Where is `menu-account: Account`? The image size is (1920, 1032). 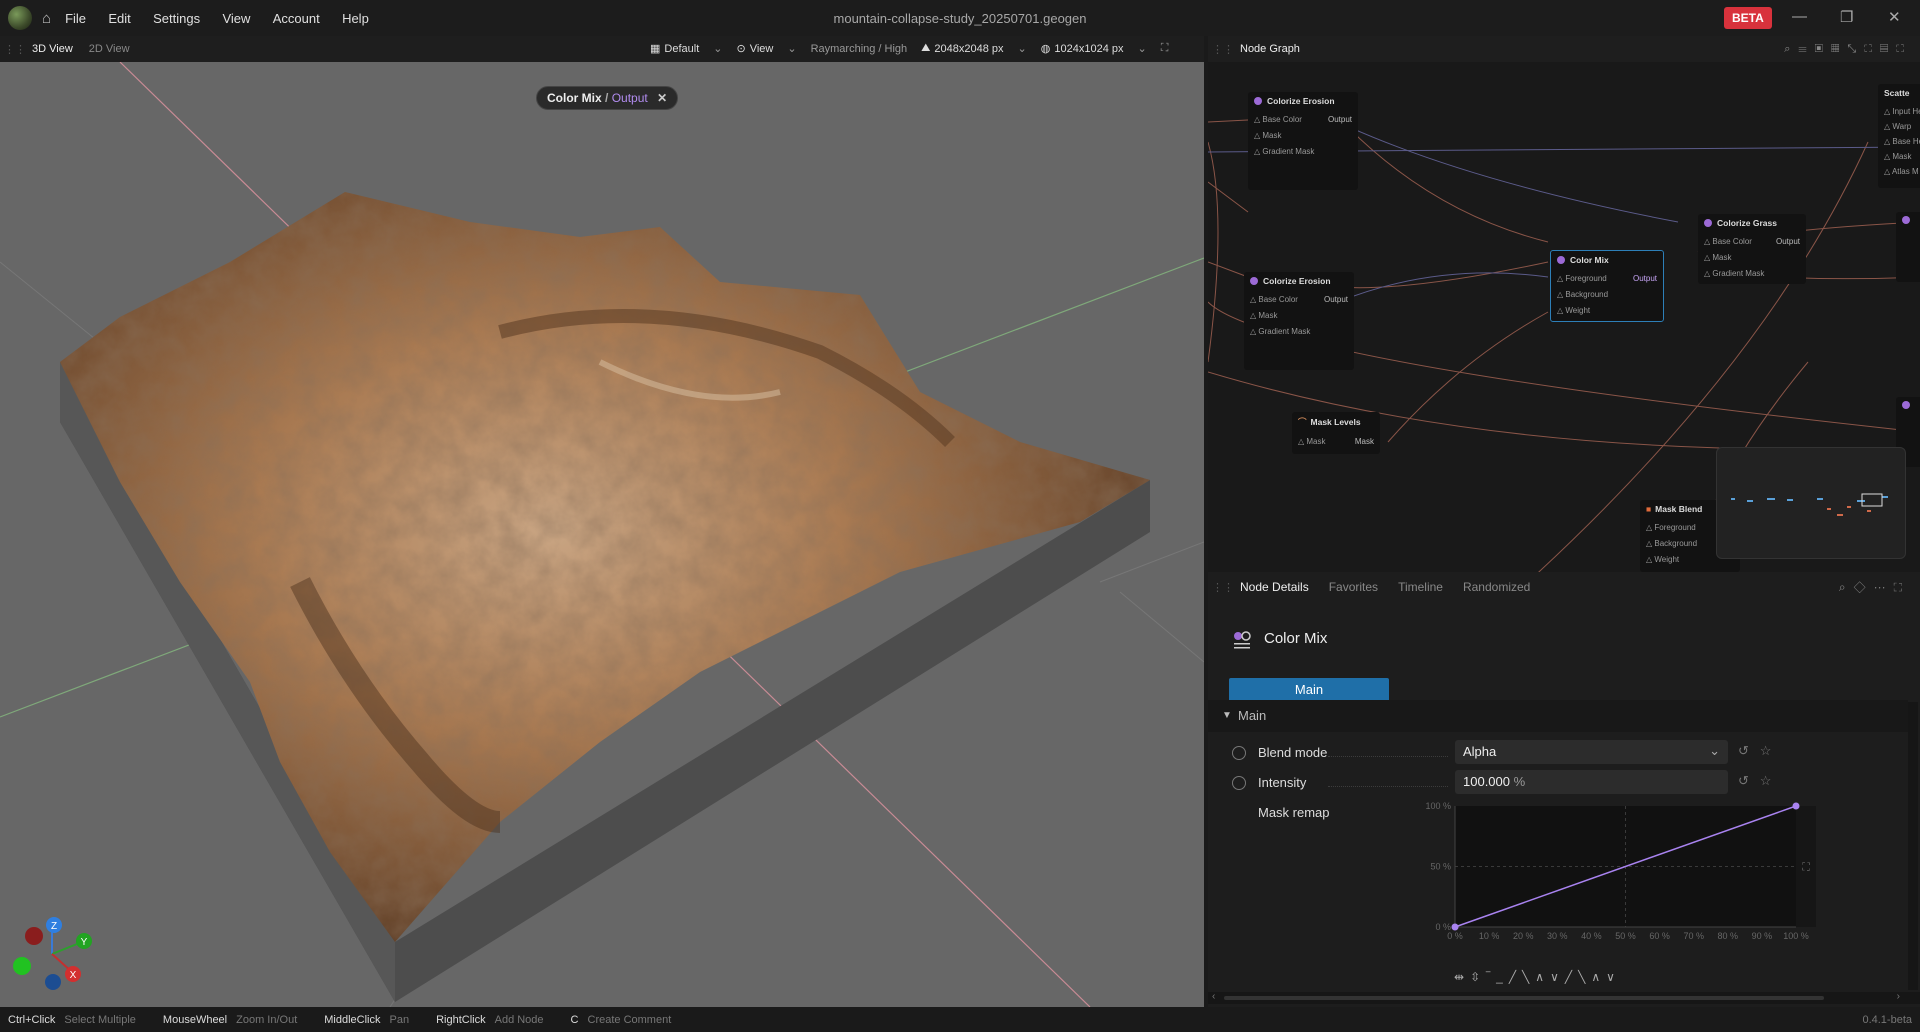
menu-account: Account is located at coordinates (296, 18).